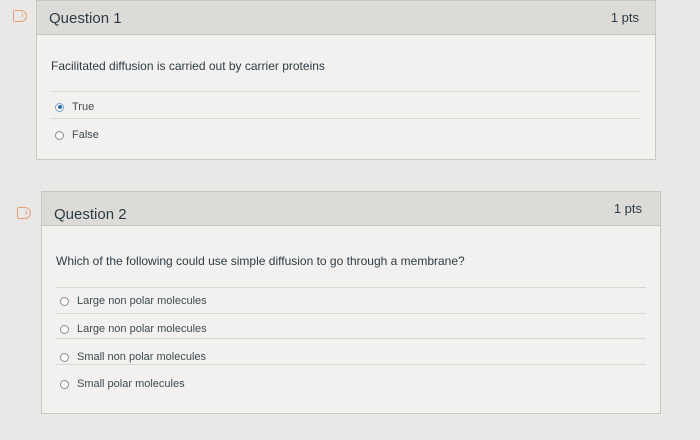 The image size is (700, 440). I want to click on radio-selected-icon, so click(59, 107).